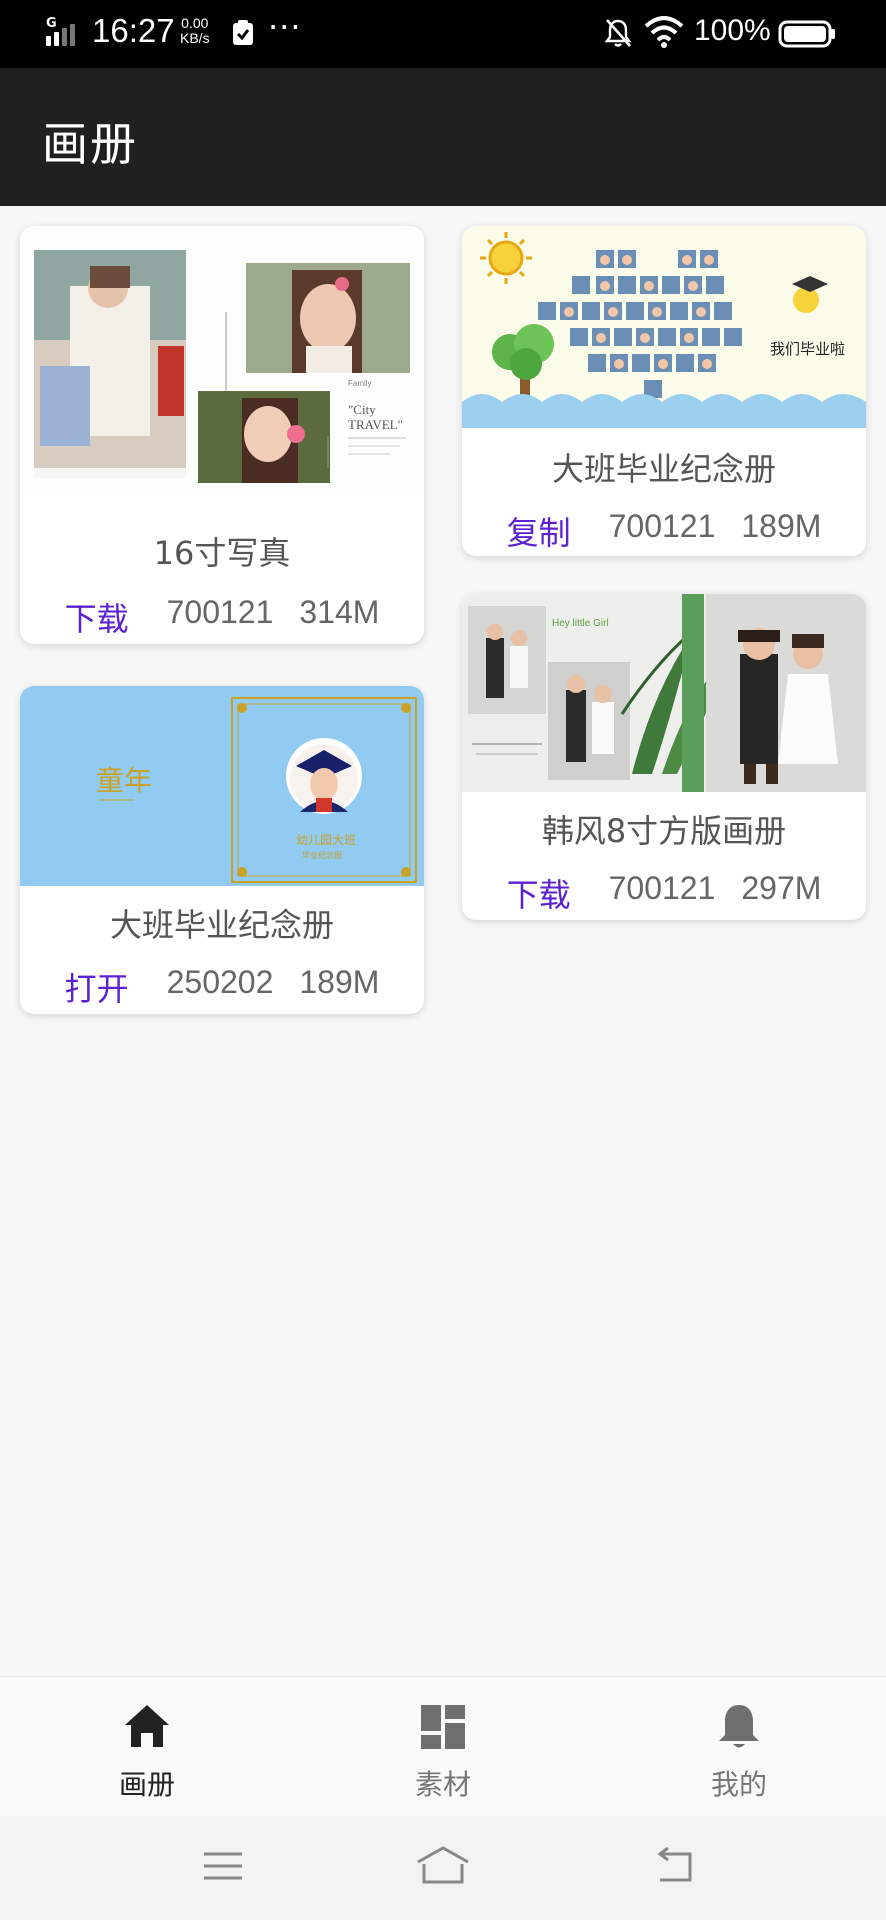 This screenshot has height=1920, width=886. What do you see at coordinates (443, 34) in the screenshot?
I see `status-bar: G 16:27 0.00 KB/s ··· 100%` at bounding box center [443, 34].